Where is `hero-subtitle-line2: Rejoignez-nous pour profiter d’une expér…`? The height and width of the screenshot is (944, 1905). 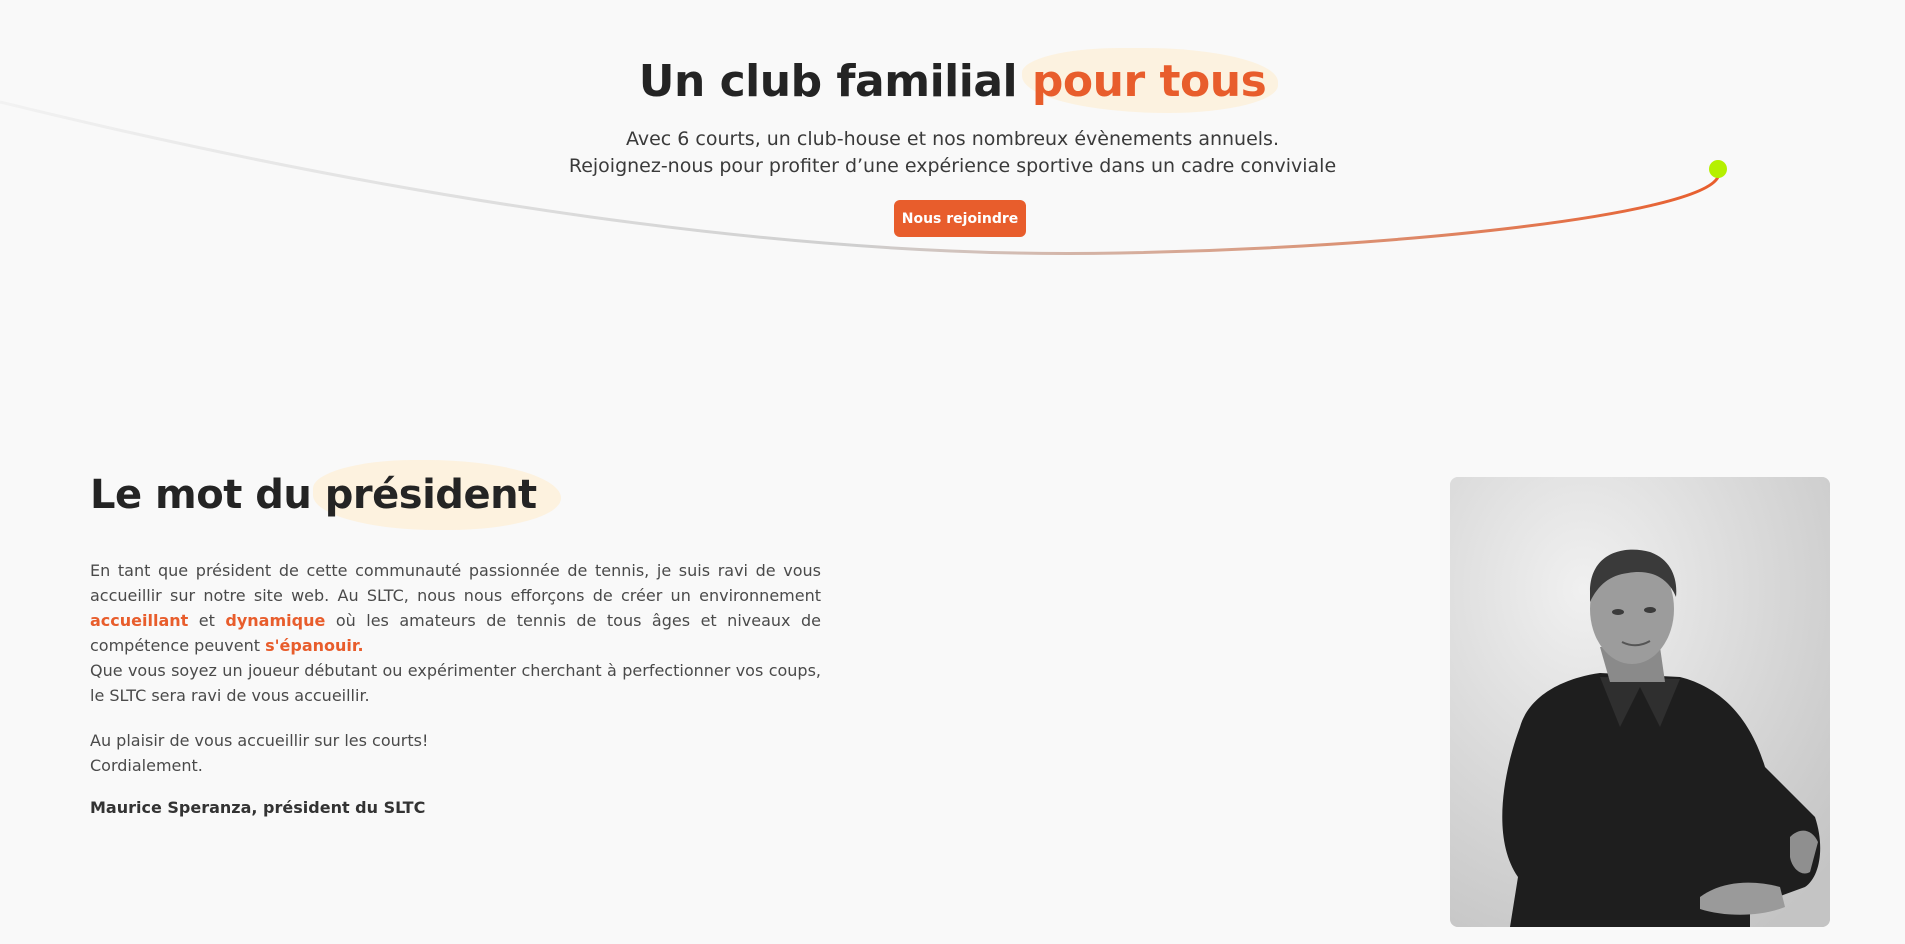
hero-subtitle-line2: Rejoignez-nous pour profiter d’une expér… is located at coordinates (952, 166).